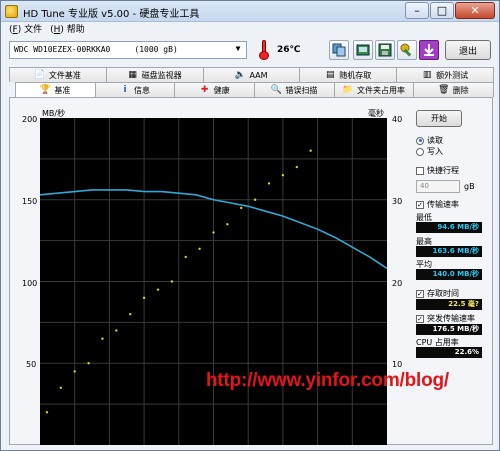  Describe the element at coordinates (429, 140) in the screenshot. I see `read-radio: 读取` at that location.